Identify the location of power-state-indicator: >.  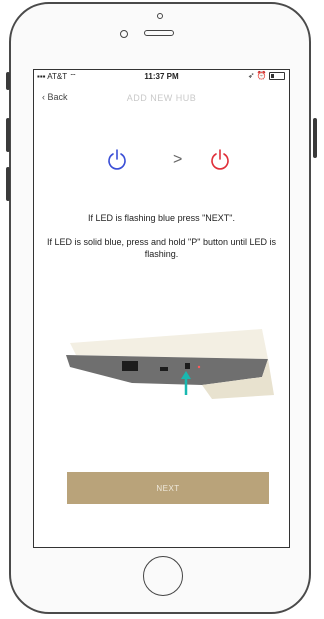
(161, 163).